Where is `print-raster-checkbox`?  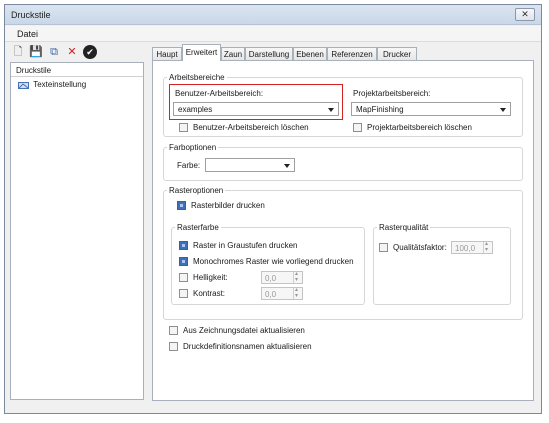 print-raster-checkbox is located at coordinates (181, 205).